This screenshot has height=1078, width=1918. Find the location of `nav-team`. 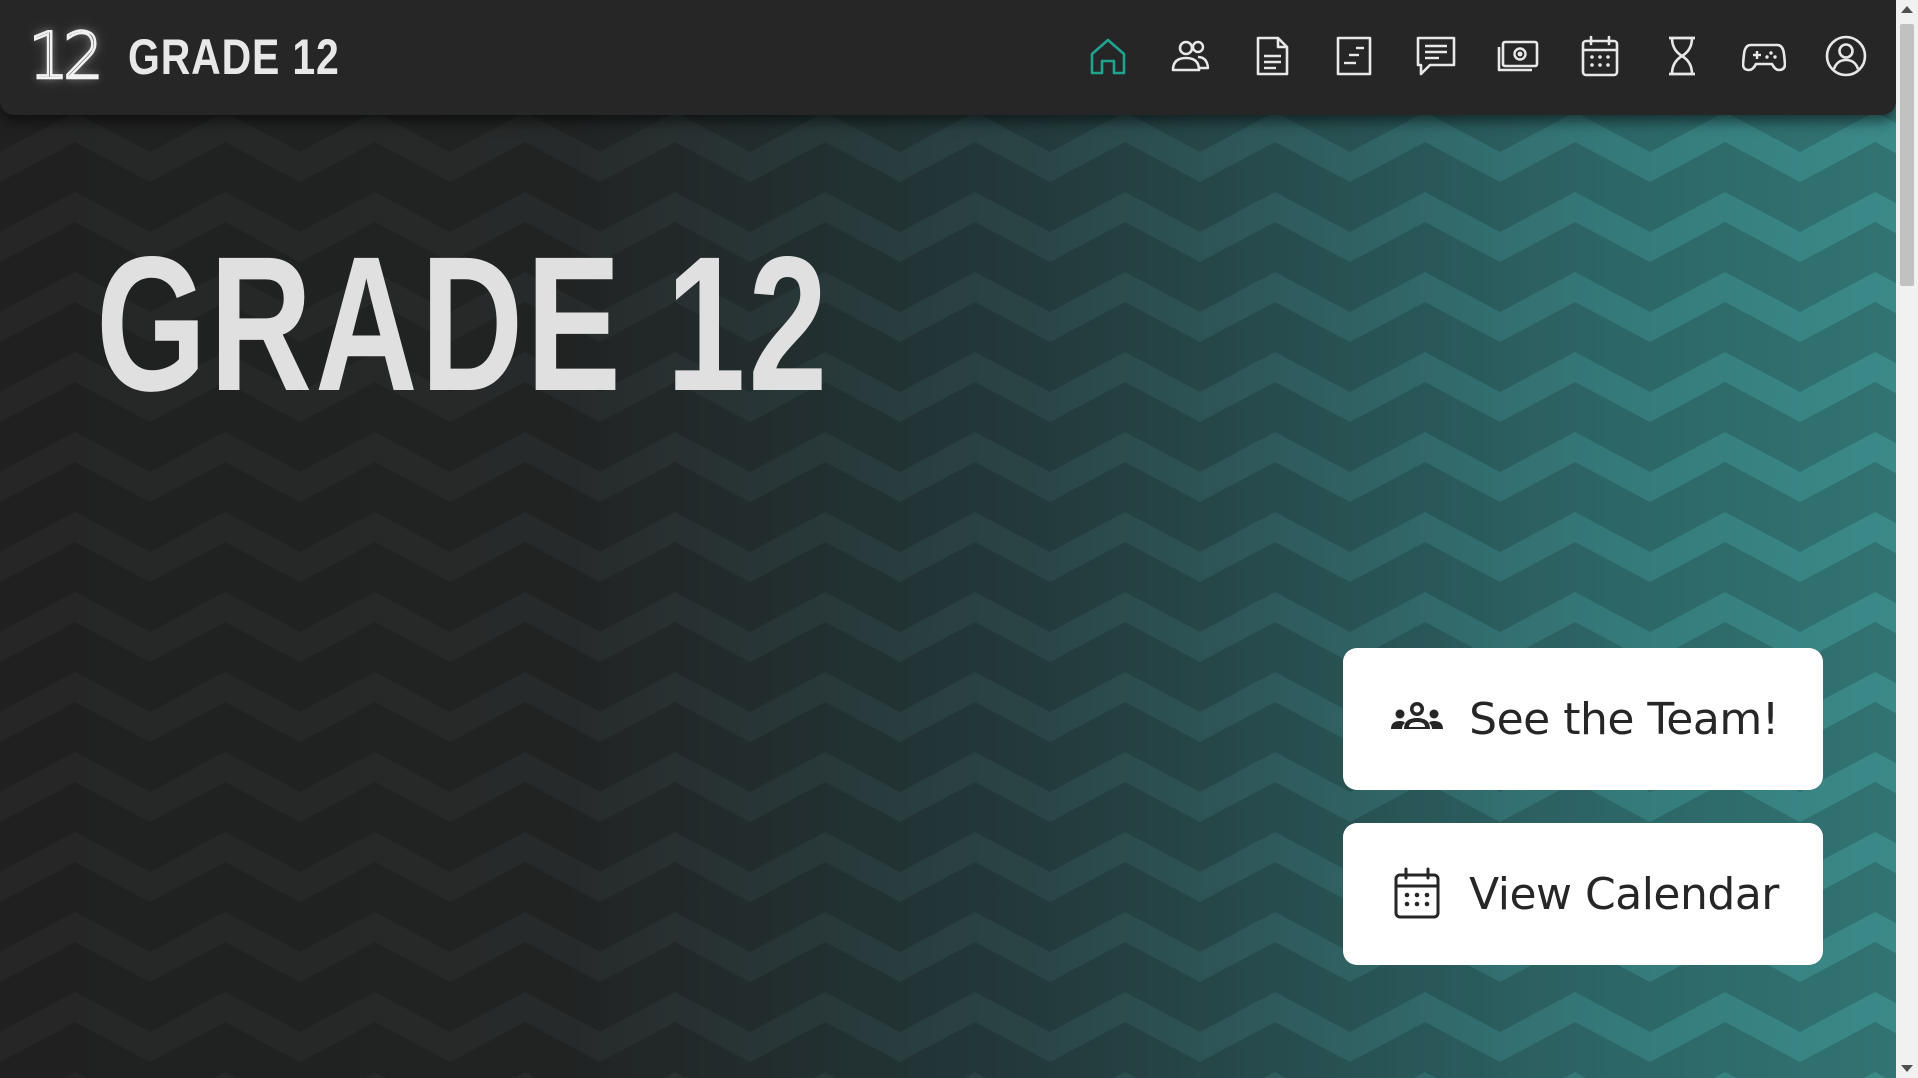

nav-team is located at coordinates (1190, 56).